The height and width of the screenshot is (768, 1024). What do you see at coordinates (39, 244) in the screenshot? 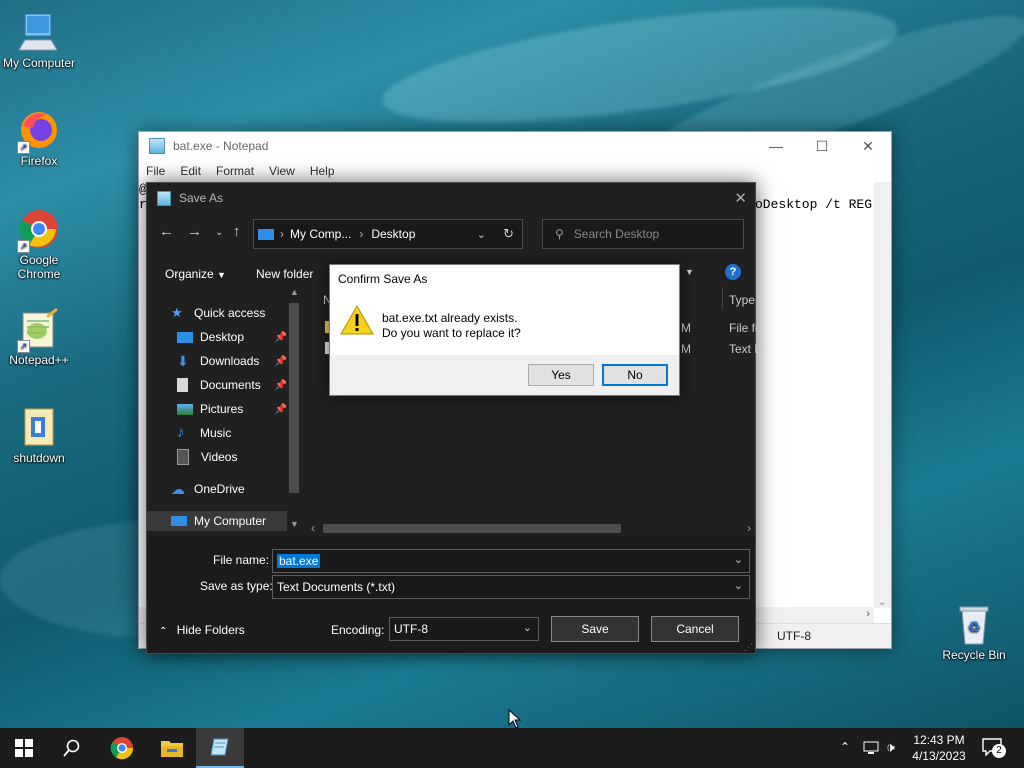
I see `desktop-icon-chrome: ↗ Google Chrome` at bounding box center [39, 244].